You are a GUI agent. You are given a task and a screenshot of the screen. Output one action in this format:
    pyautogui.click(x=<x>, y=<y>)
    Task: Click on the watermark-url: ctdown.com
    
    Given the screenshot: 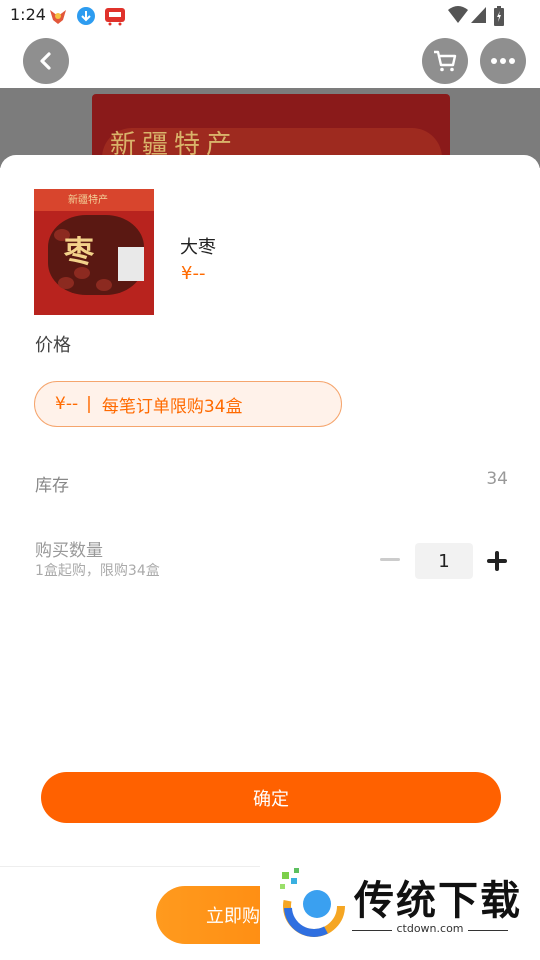 What is the action you would take?
    pyautogui.click(x=430, y=928)
    